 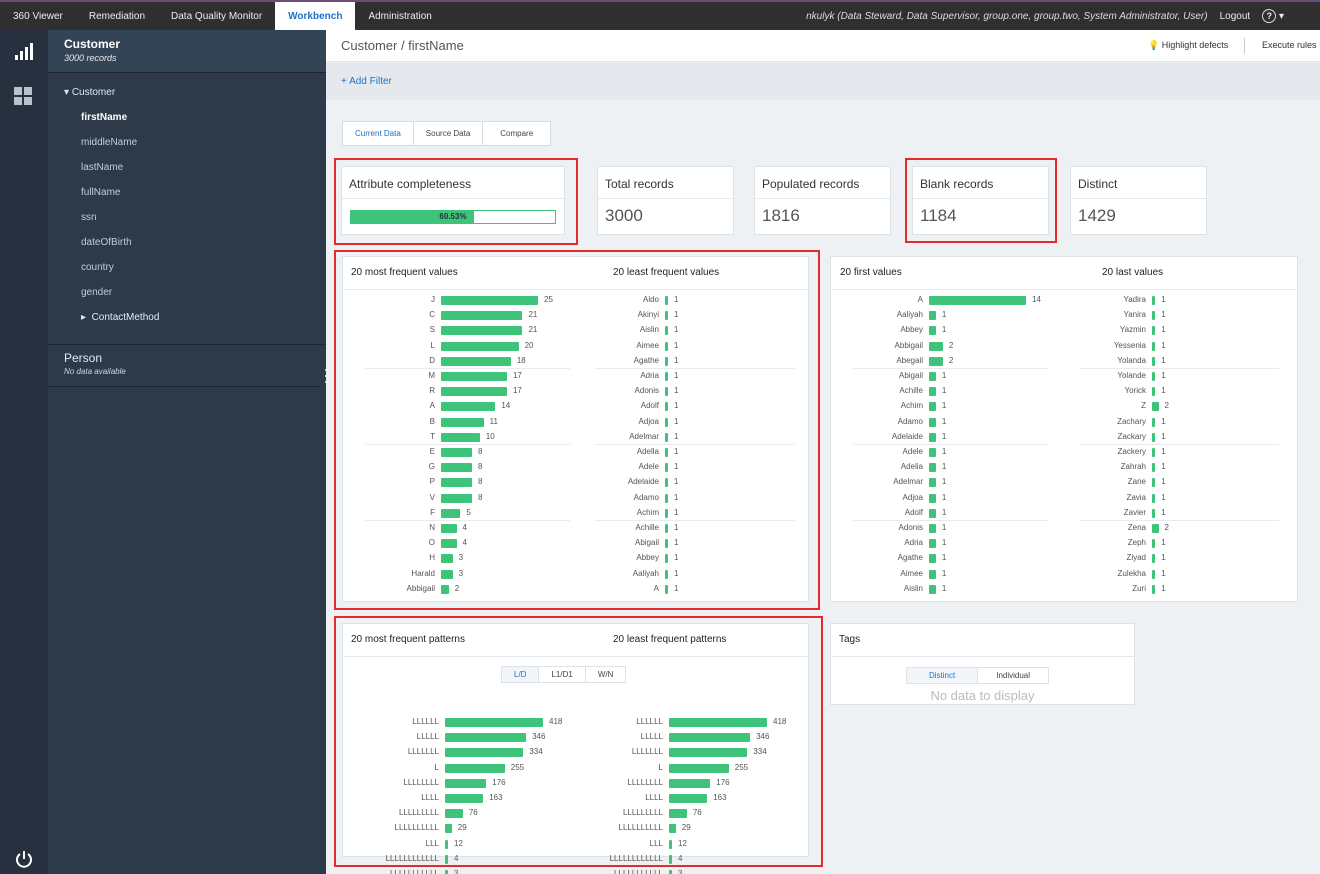 What do you see at coordinates (1118, 330) in the screenshot?
I see `list-item: Yazmin 1` at bounding box center [1118, 330].